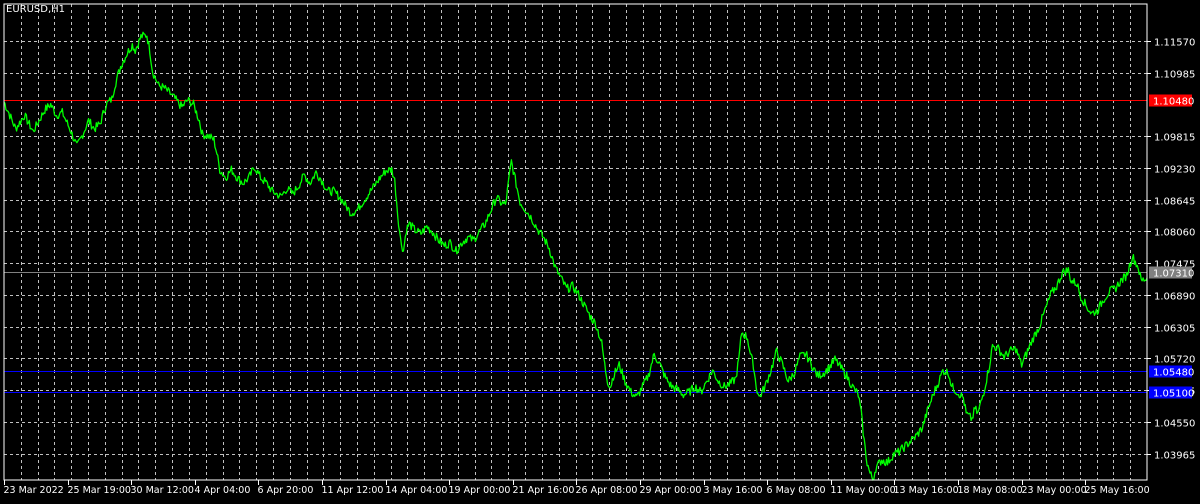  Describe the element at coordinates (607, 490) in the screenshot. I see `x-tick-label: 26 Apr 08:00` at that location.